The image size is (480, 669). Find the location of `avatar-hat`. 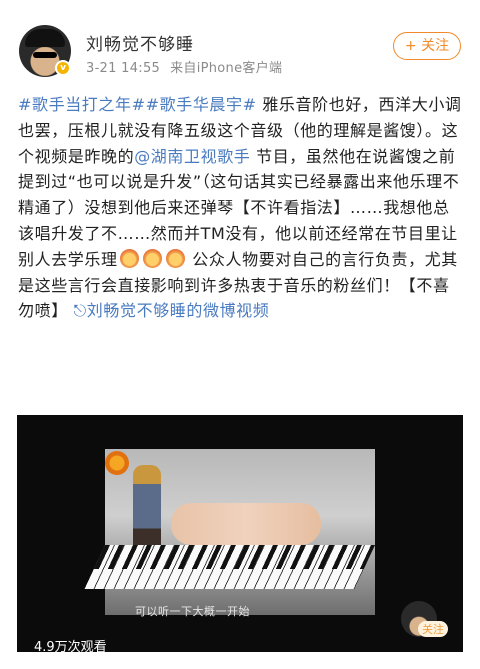

avatar-hat is located at coordinates (45, 38).